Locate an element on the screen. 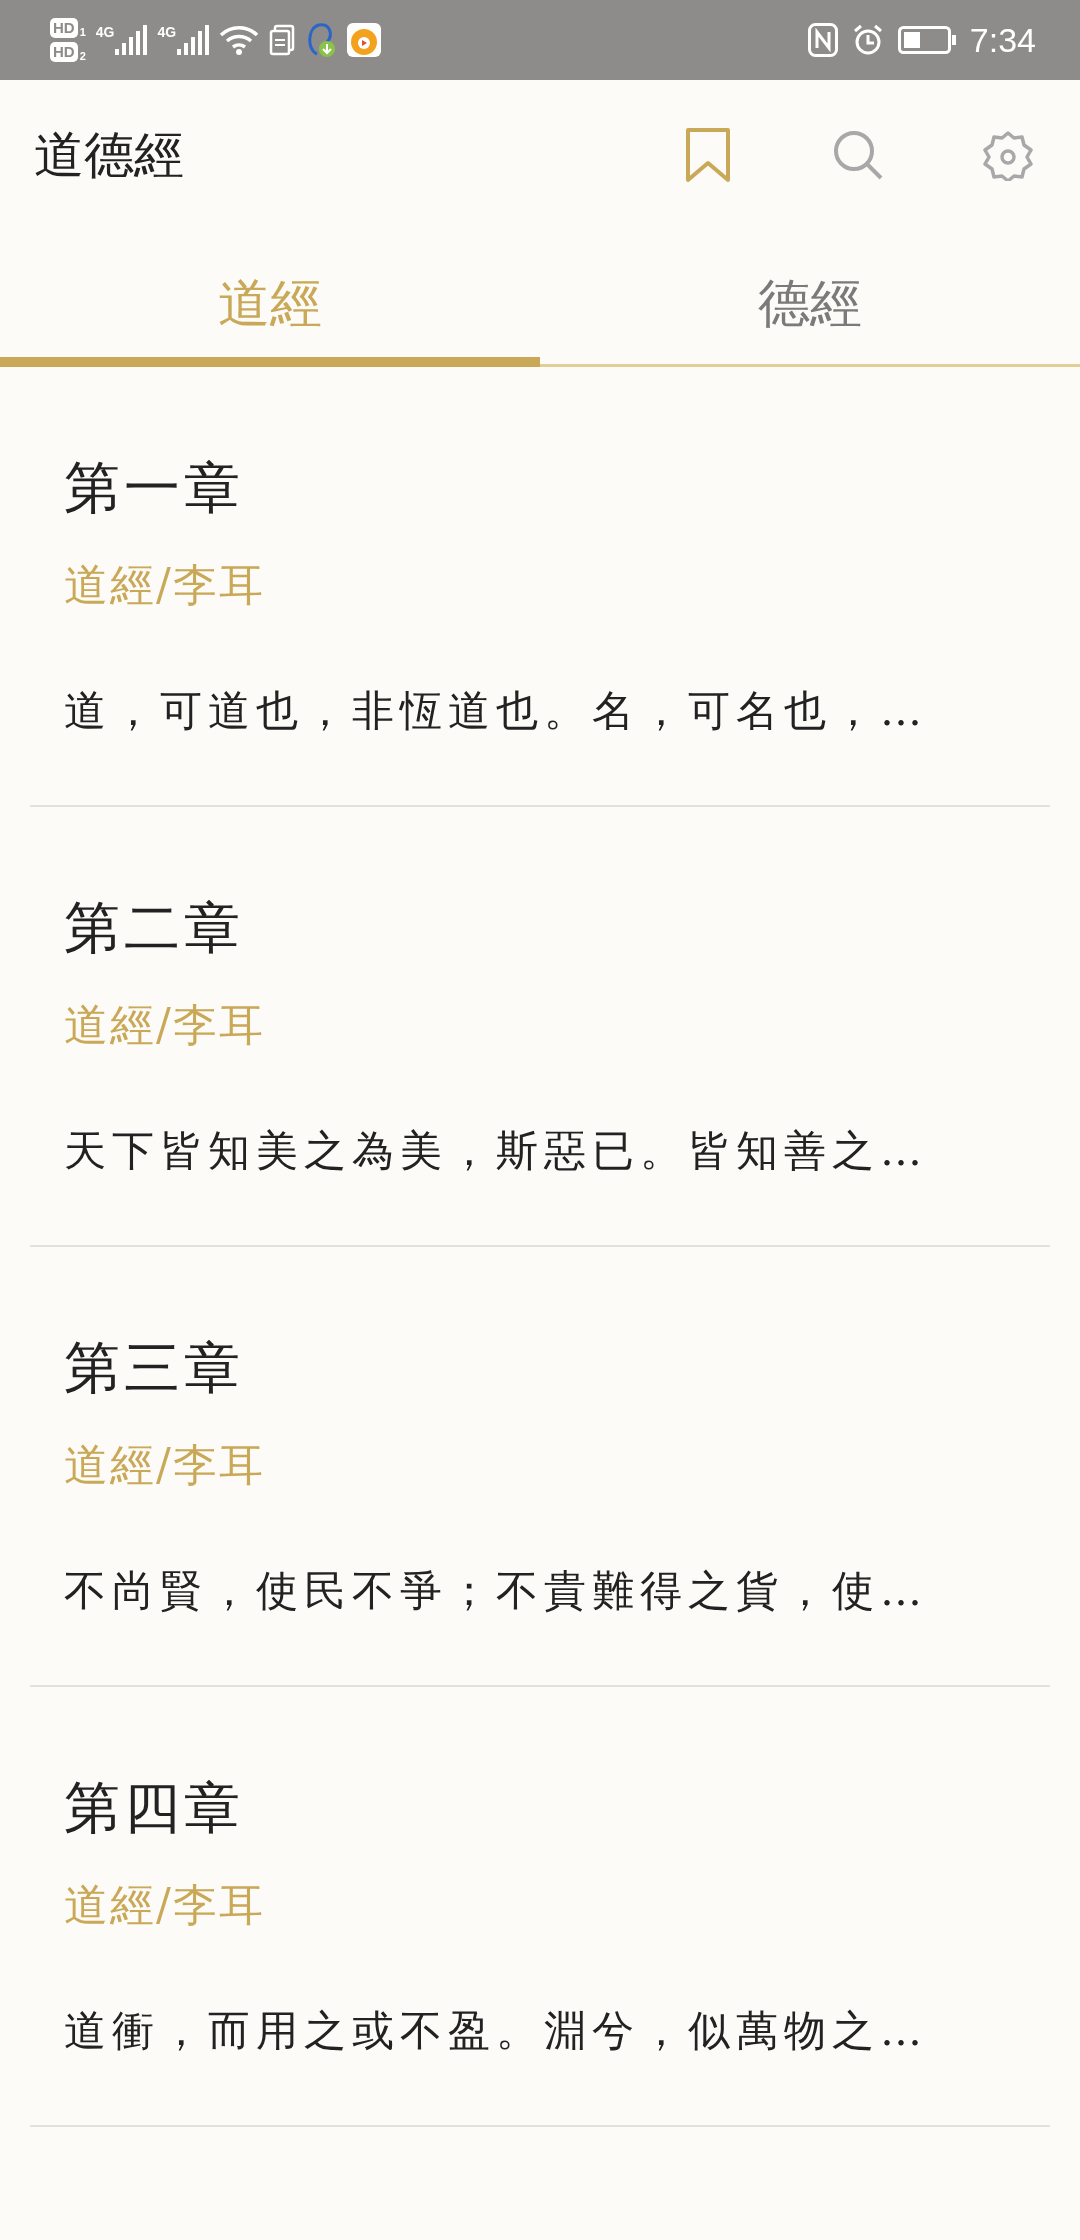 This screenshot has height=2240, width=1080. chapter-title: 第一章 is located at coordinates (540, 488).